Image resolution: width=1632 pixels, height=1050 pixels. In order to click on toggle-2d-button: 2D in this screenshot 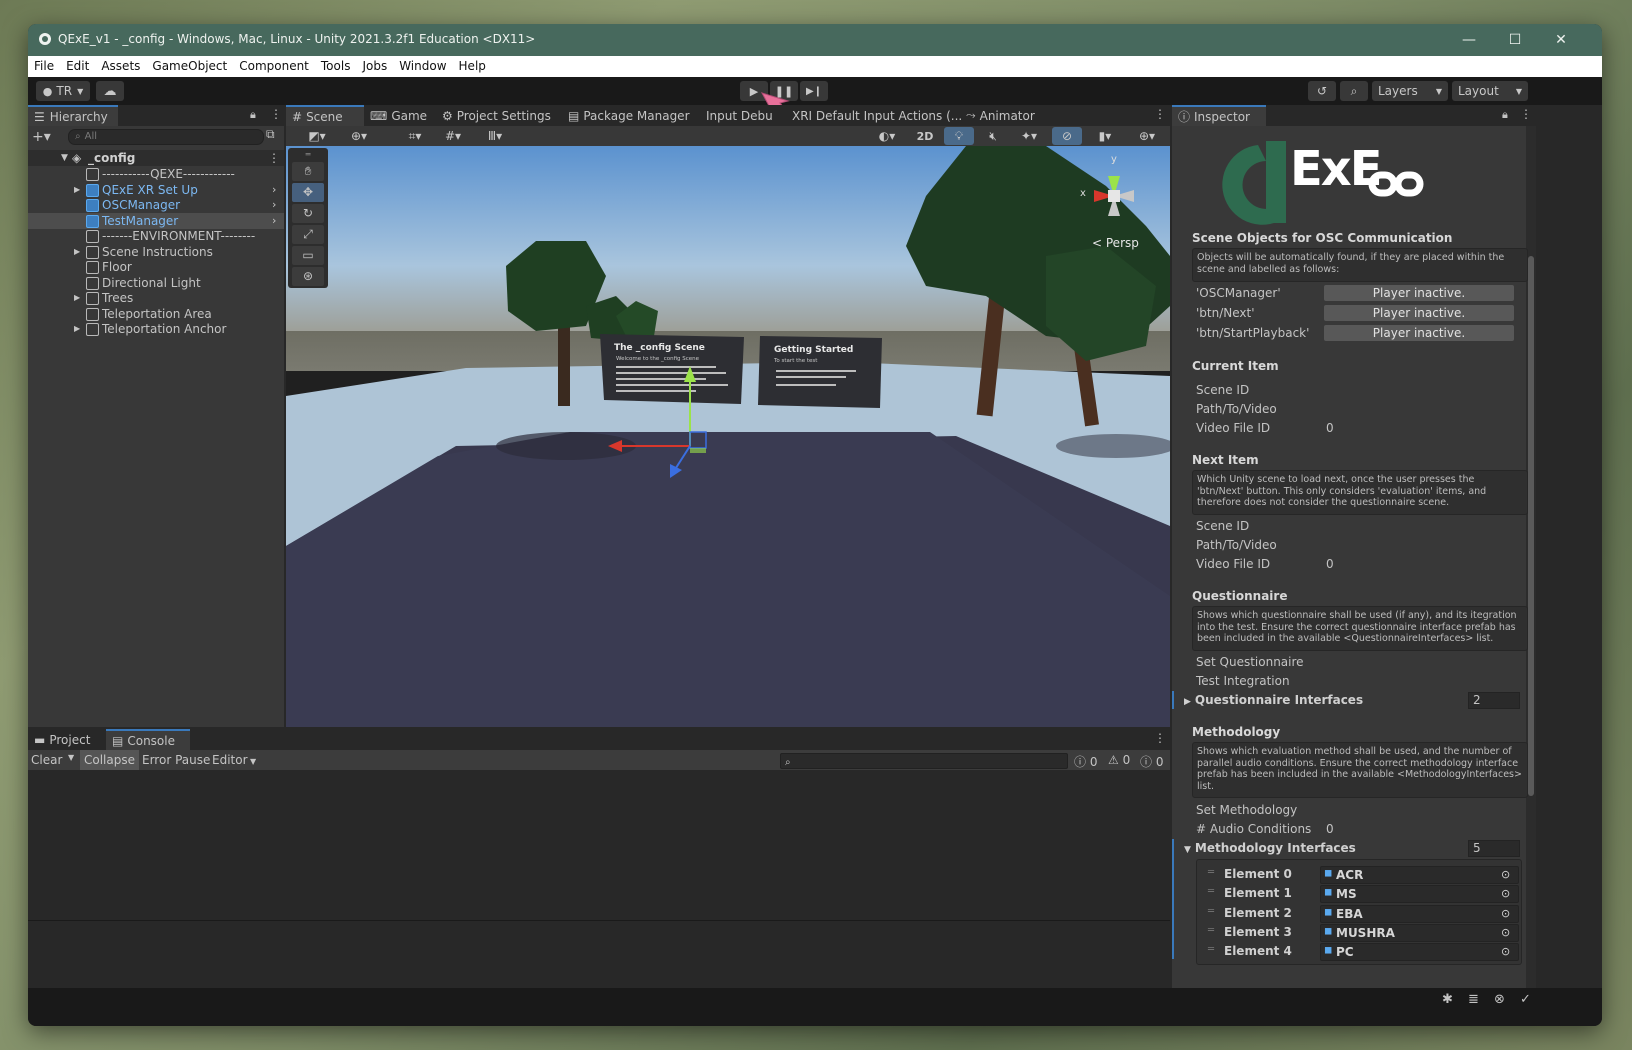, I will do `click(925, 136)`.